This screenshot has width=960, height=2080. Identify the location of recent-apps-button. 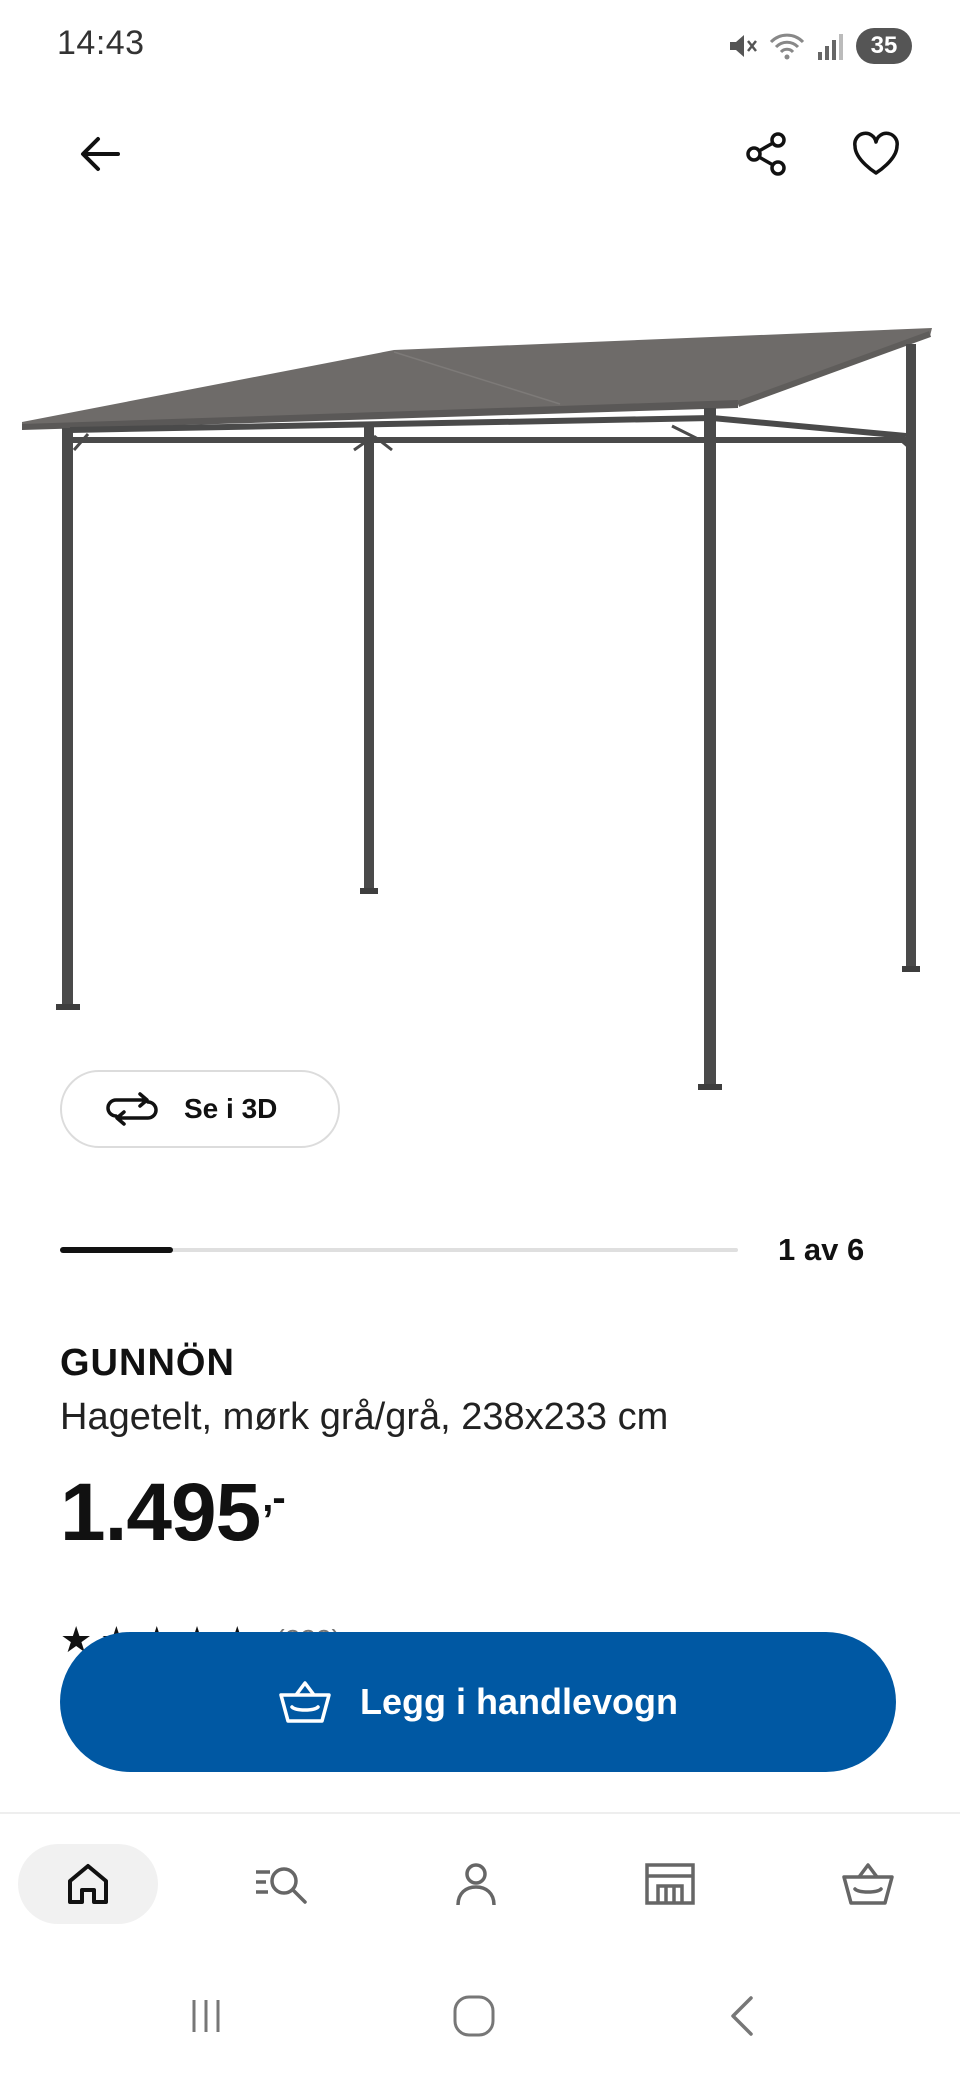
(206, 2016).